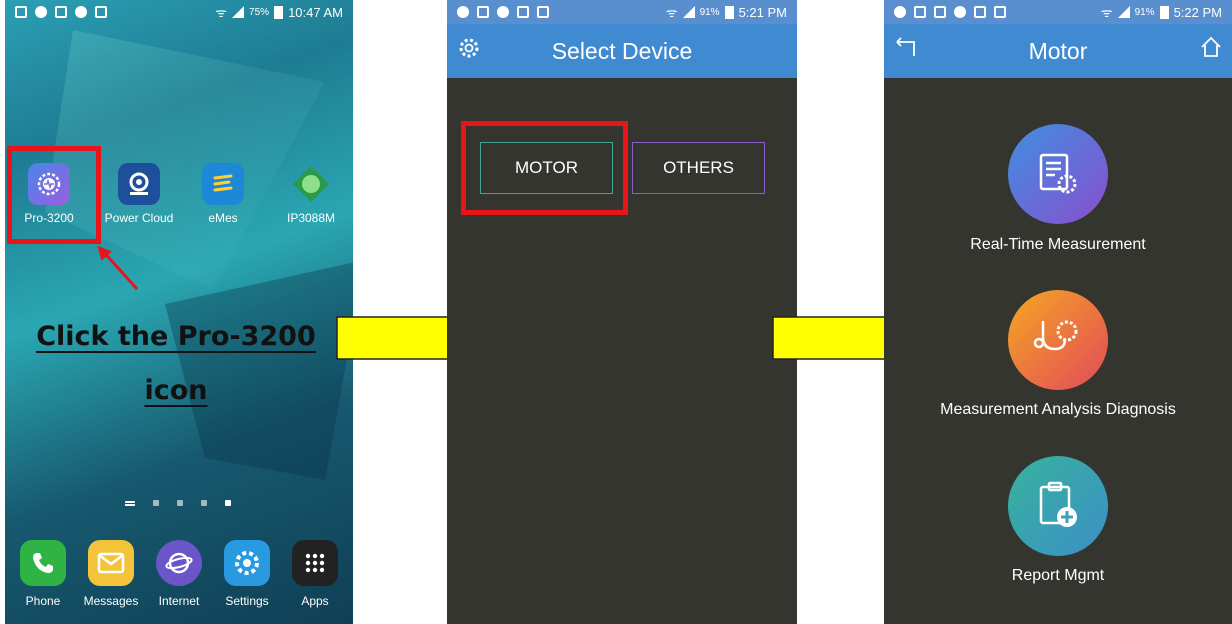  Describe the element at coordinates (259, 12) in the screenshot. I see `battery-percent: 75%` at that location.